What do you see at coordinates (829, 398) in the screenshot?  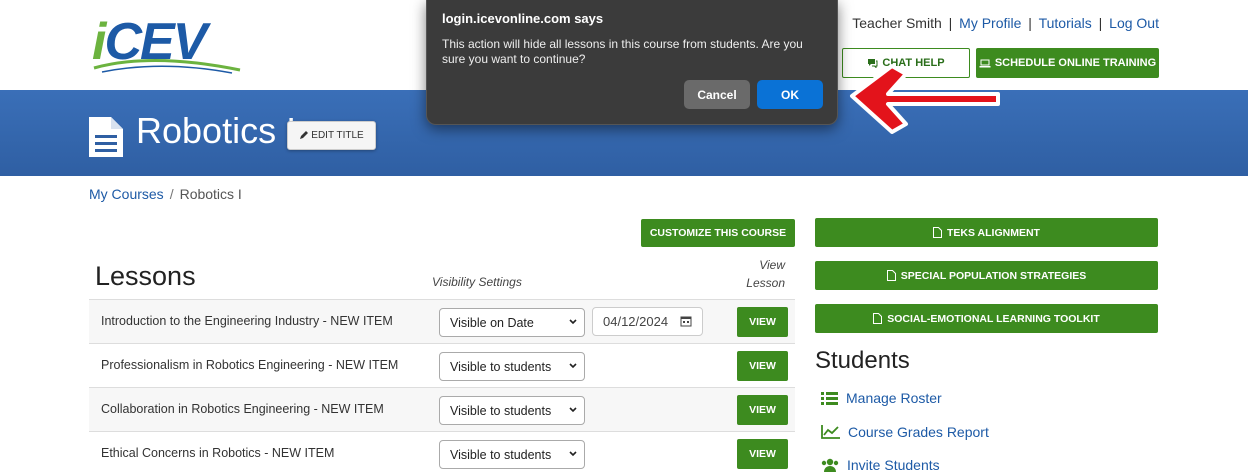 I see `list-icon` at bounding box center [829, 398].